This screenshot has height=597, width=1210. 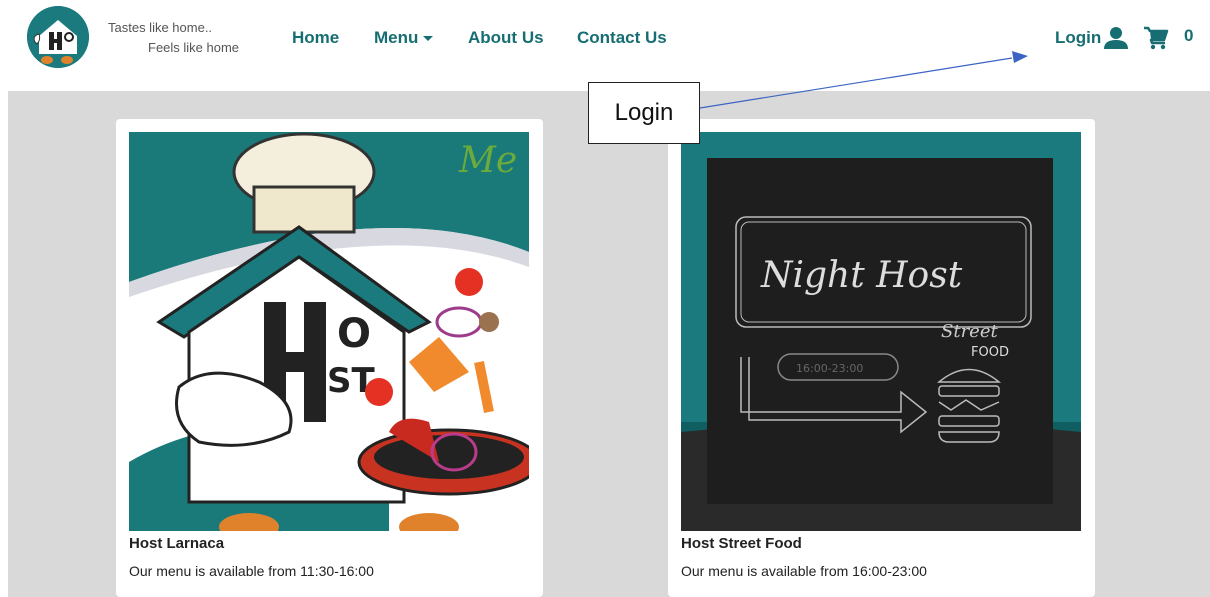 I want to click on card-hours-text: Our menu is available from 11:30-16:00, so click(x=251, y=571).